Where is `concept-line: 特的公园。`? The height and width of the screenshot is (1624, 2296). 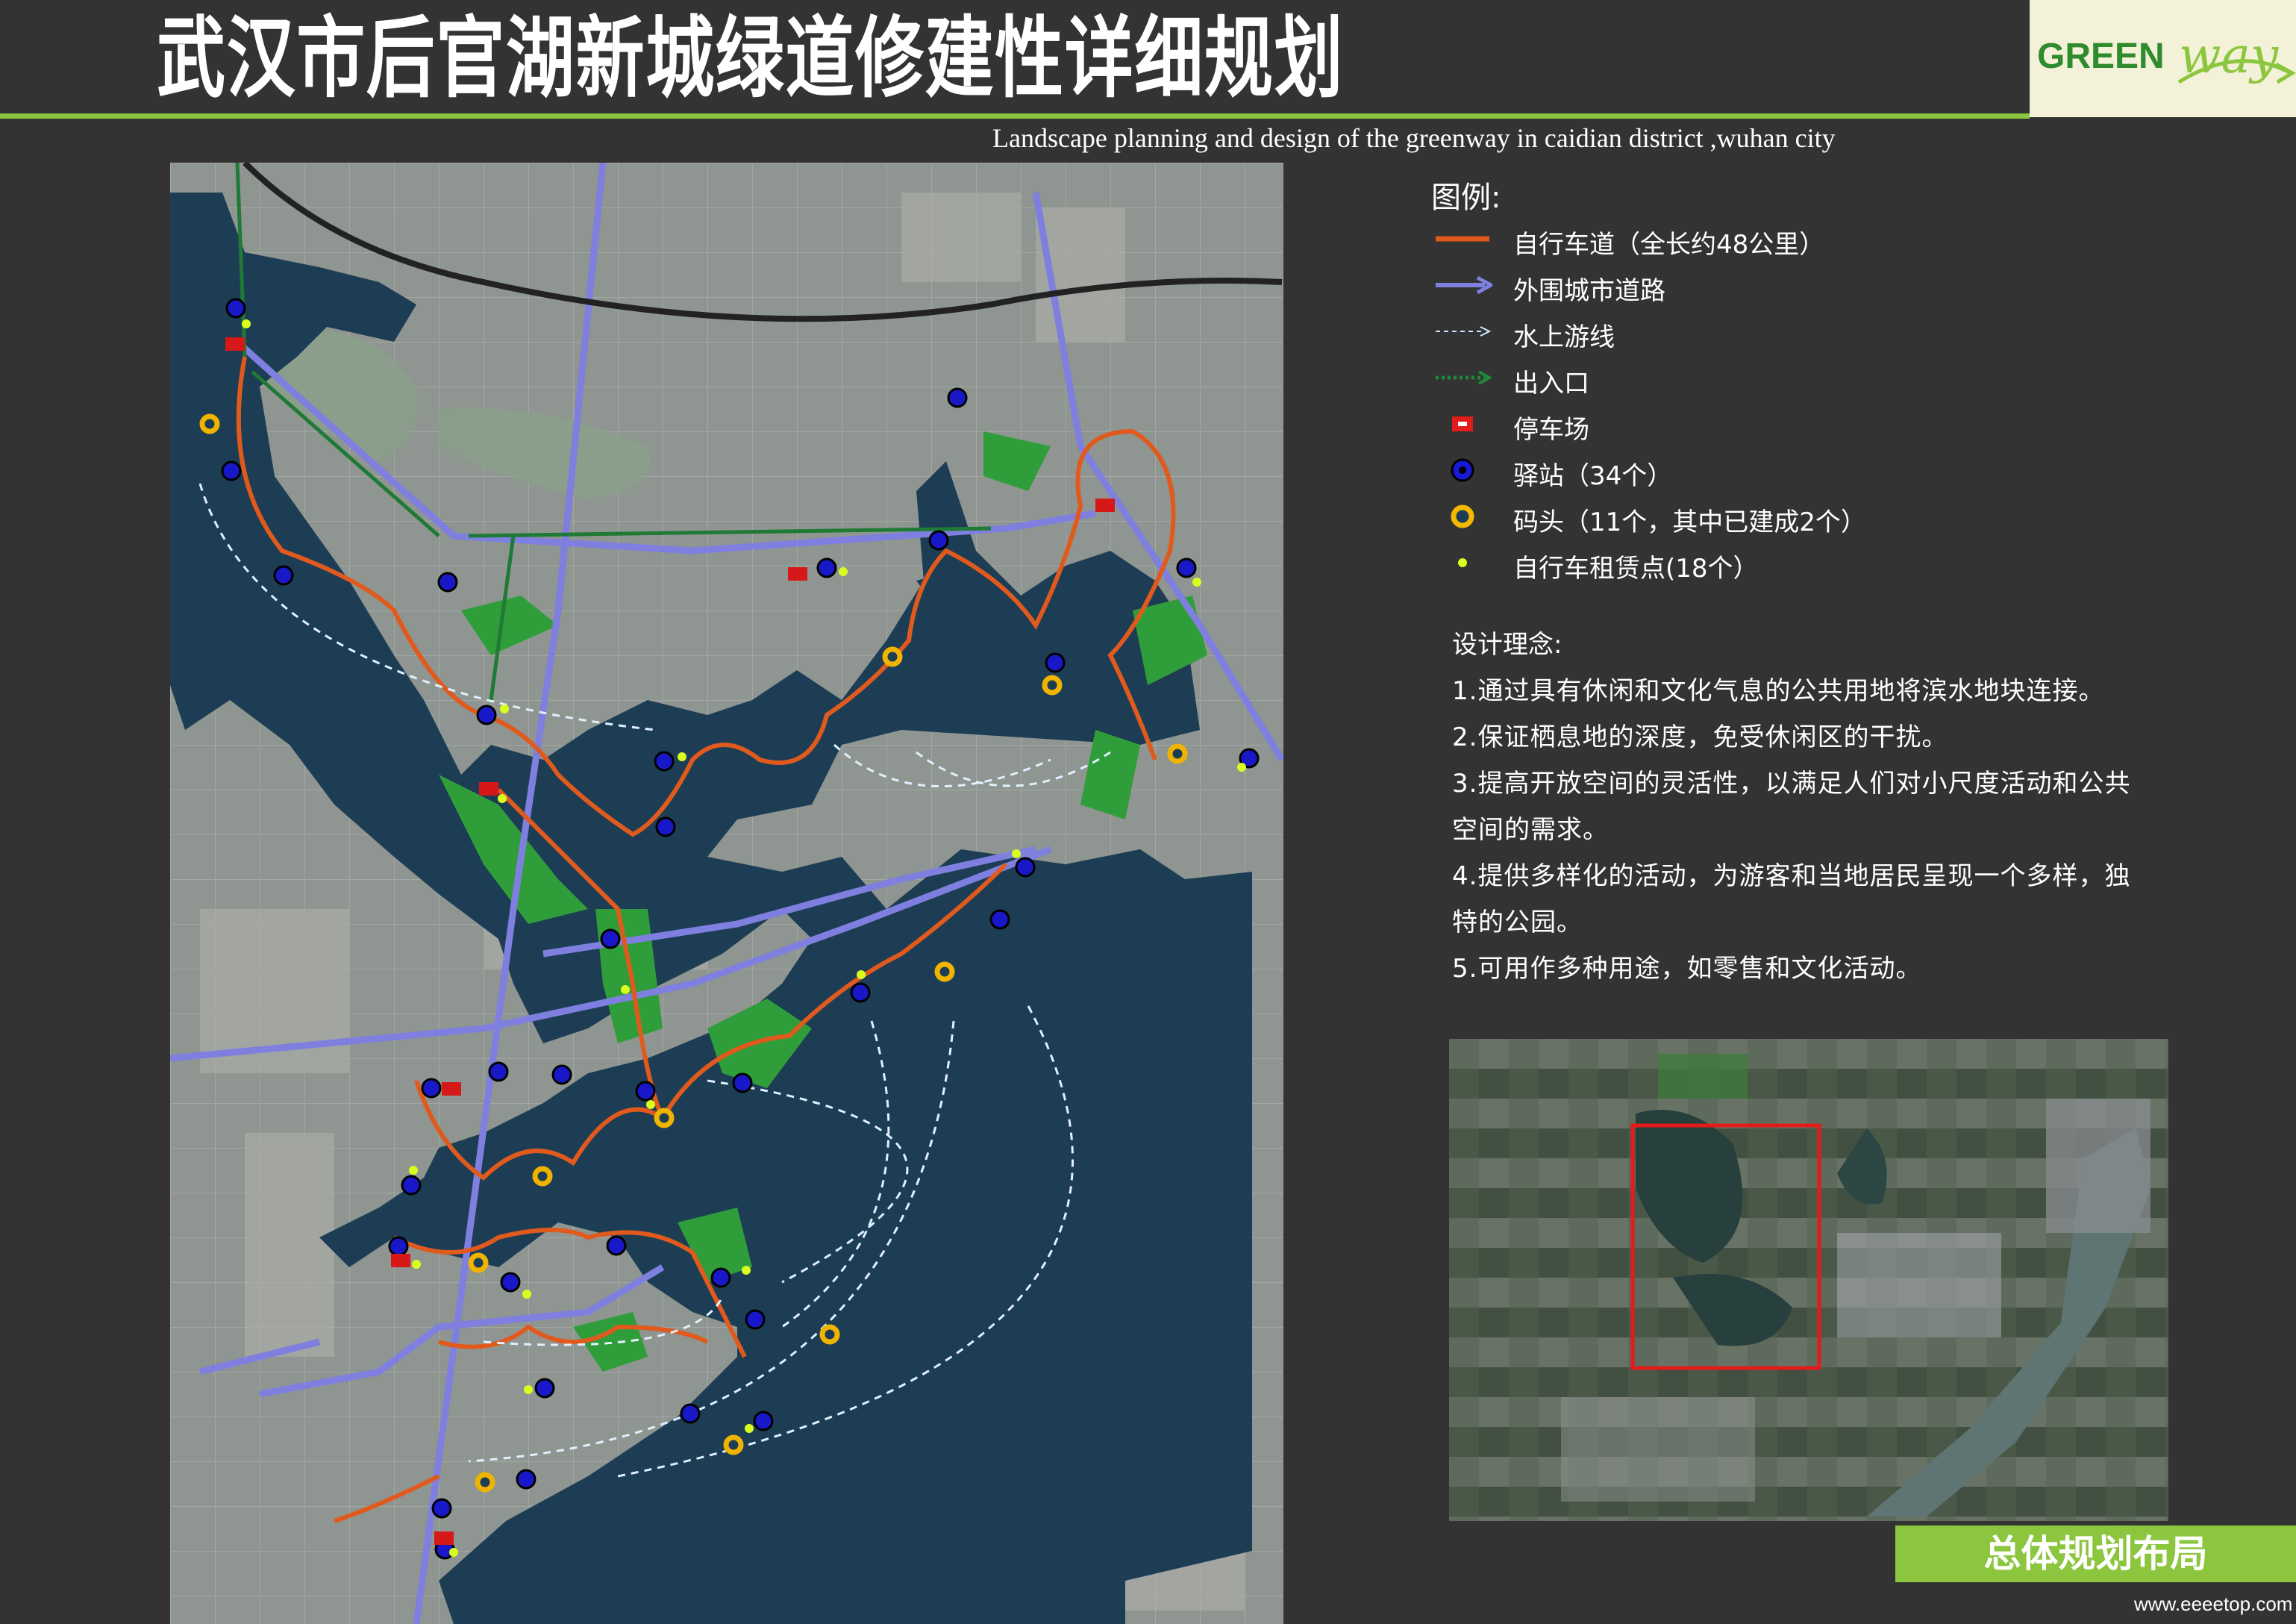
concept-line: 特的公园。 is located at coordinates (1517, 922).